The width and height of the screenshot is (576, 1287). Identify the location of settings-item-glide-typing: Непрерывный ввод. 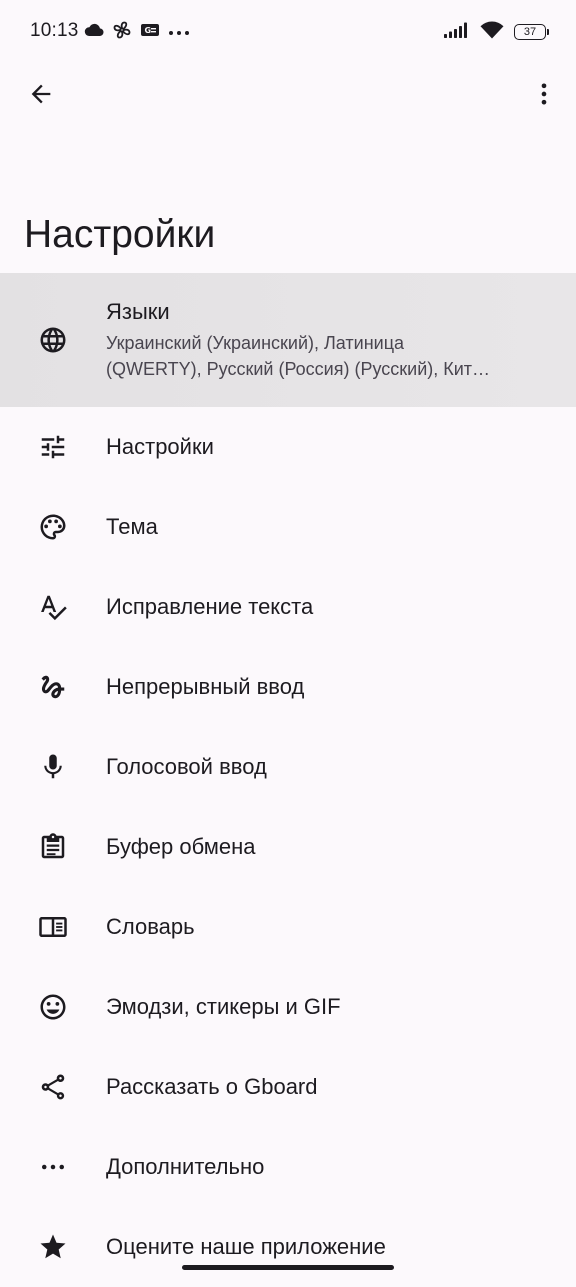
(288, 687).